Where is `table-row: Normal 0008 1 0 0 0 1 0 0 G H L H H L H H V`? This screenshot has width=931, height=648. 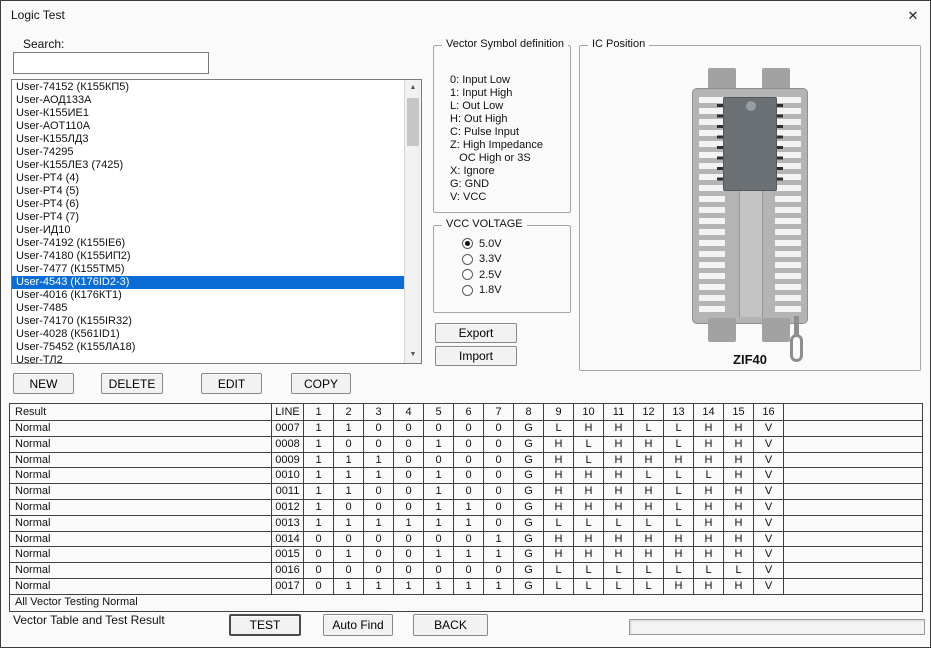
table-row: Normal 0008 1 0 0 0 1 0 0 G H L H H L H H V is located at coordinates (466, 444).